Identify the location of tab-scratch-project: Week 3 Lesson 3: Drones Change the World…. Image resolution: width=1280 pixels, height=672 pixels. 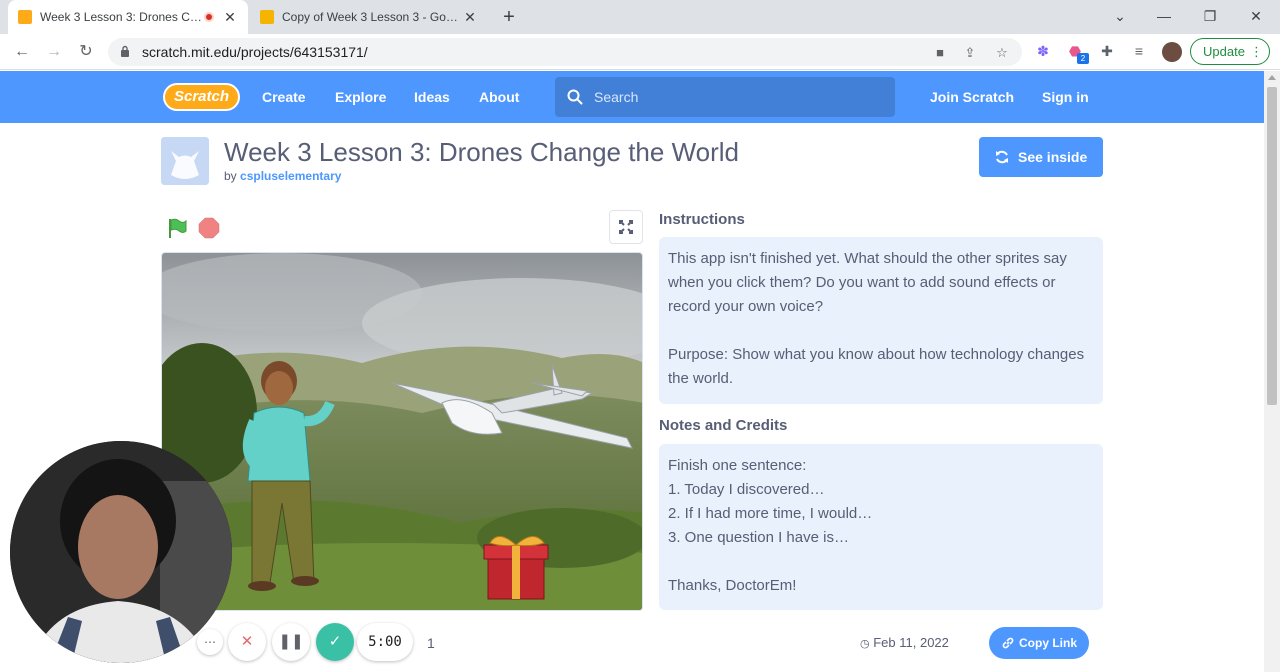
(128, 17).